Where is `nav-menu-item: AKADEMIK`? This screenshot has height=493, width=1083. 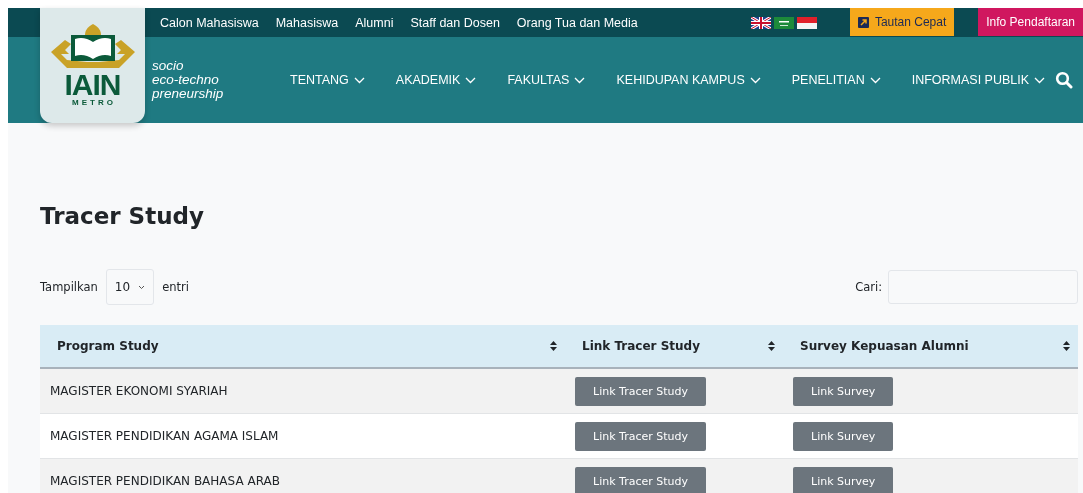 nav-menu-item: AKADEMIK is located at coordinates (436, 80).